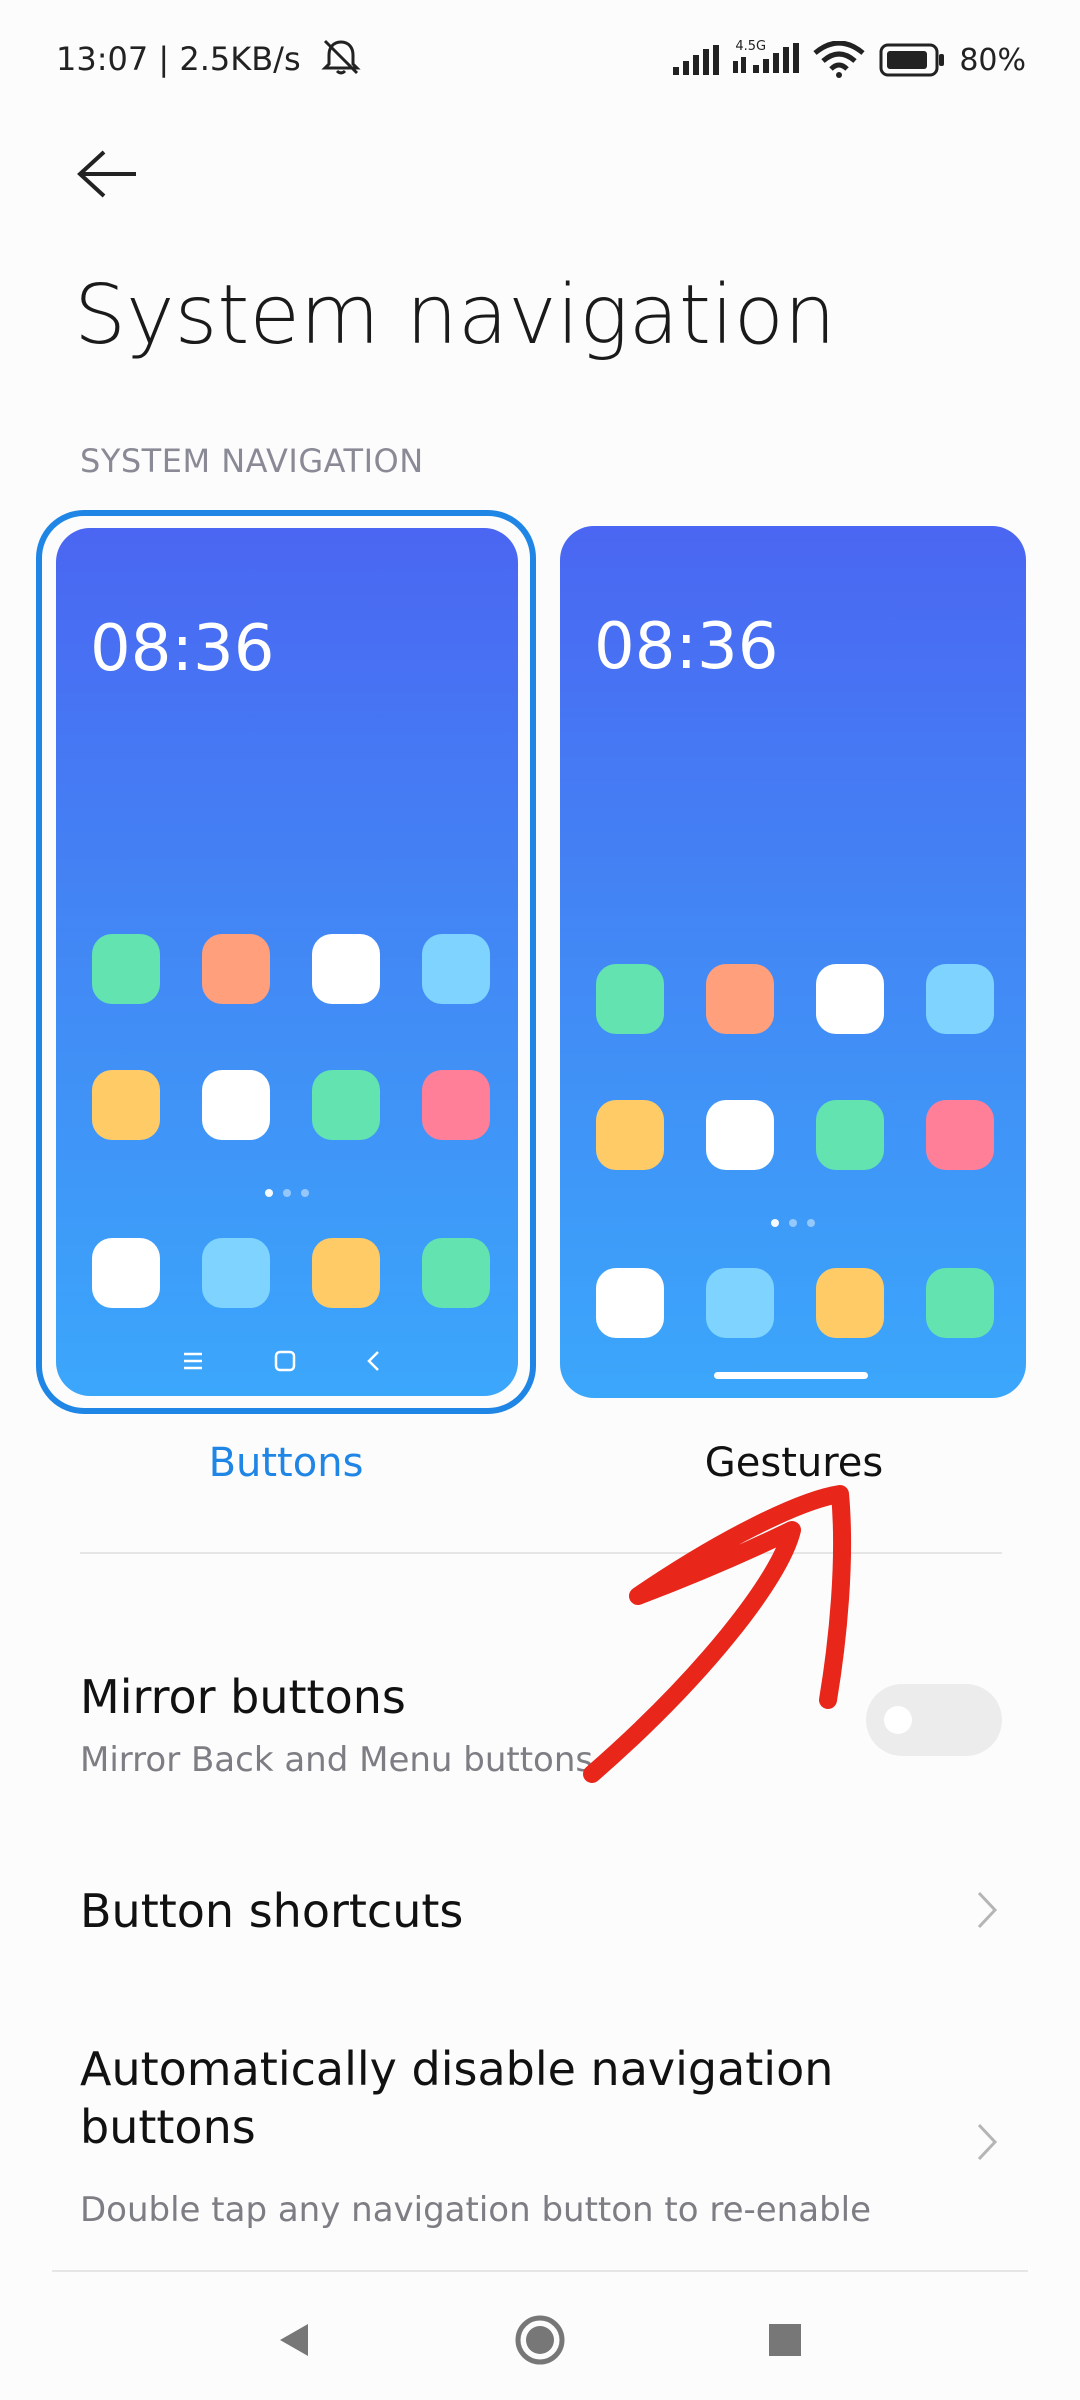 This screenshot has height=2400, width=1080. What do you see at coordinates (541, 1553) in the screenshot?
I see `divider` at bounding box center [541, 1553].